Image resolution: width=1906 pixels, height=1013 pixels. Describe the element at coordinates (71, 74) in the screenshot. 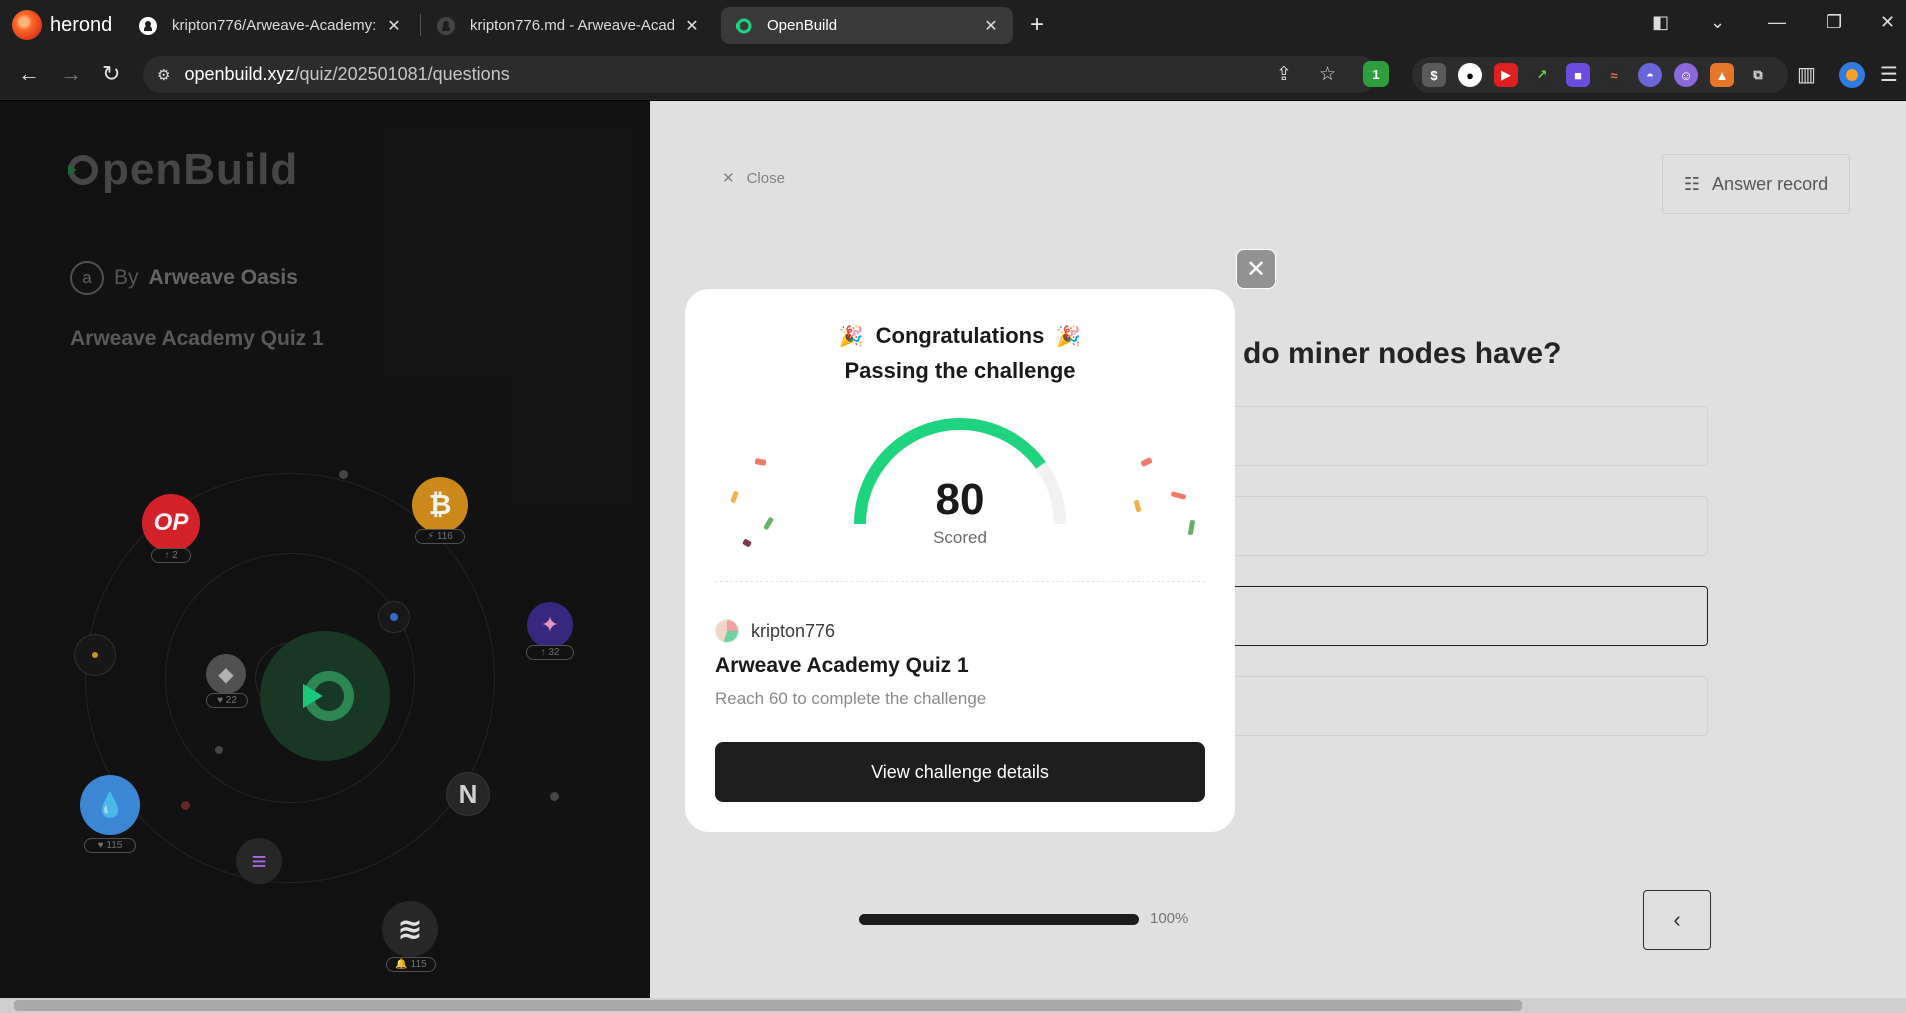

I see `forward-arrow-icon: →` at that location.